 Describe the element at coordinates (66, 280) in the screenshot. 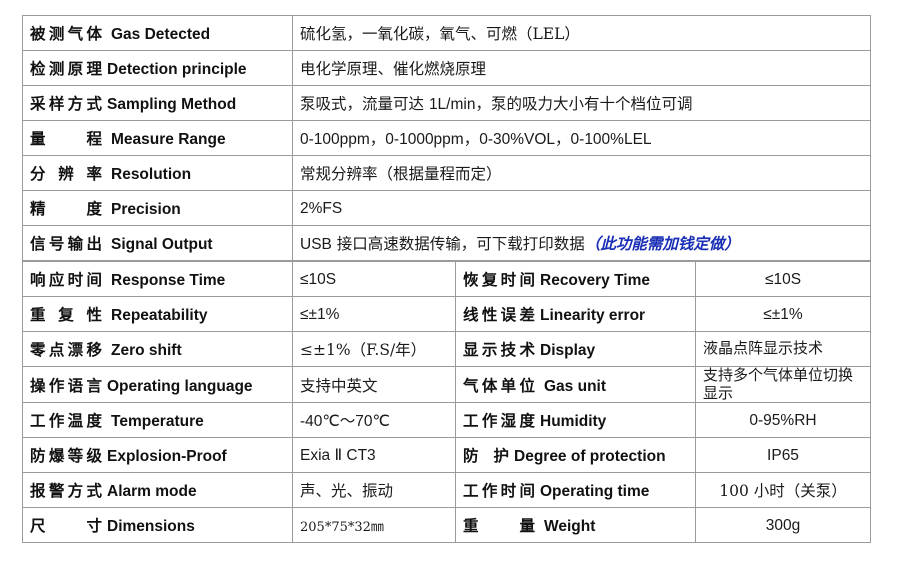

I see `row-label-cn: 响应时间` at that location.